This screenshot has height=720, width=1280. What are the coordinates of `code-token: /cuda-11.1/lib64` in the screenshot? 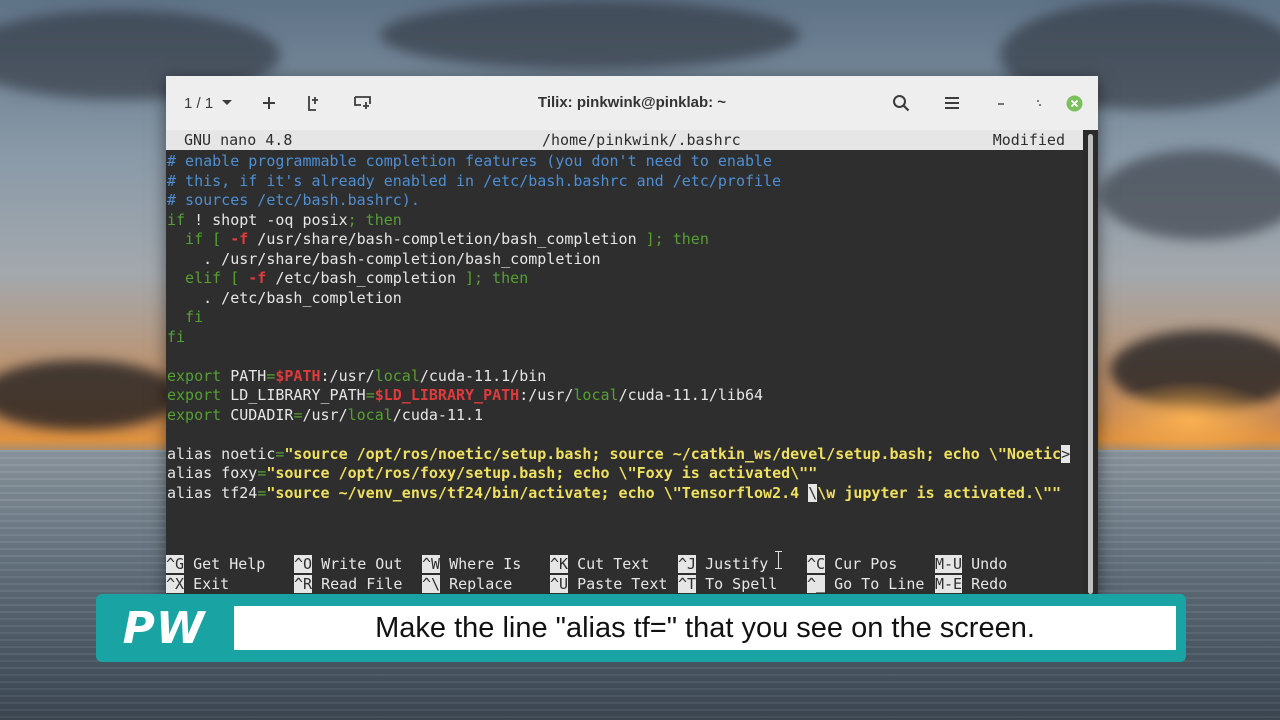 It's located at (691, 395).